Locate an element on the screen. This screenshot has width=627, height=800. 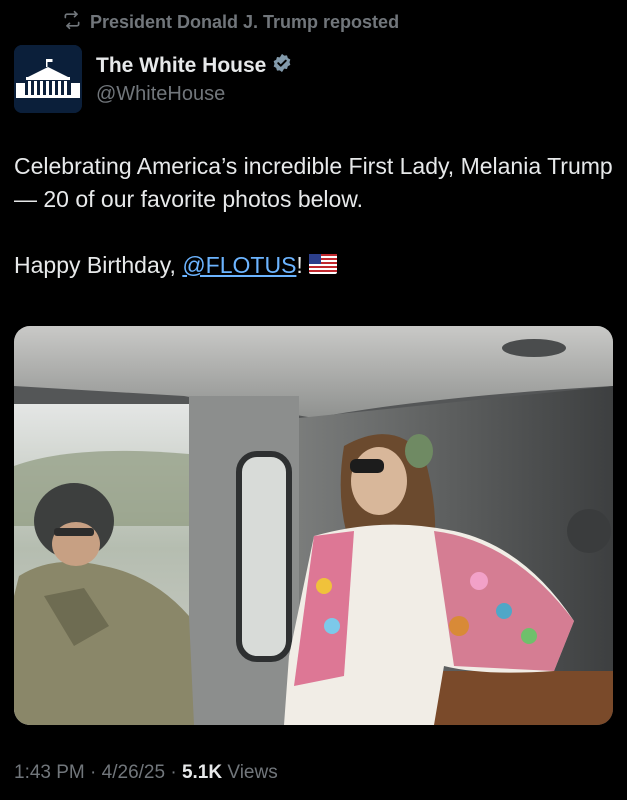
tweet-line-2-prefix: Happy Birthday, is located at coordinates (98, 265).